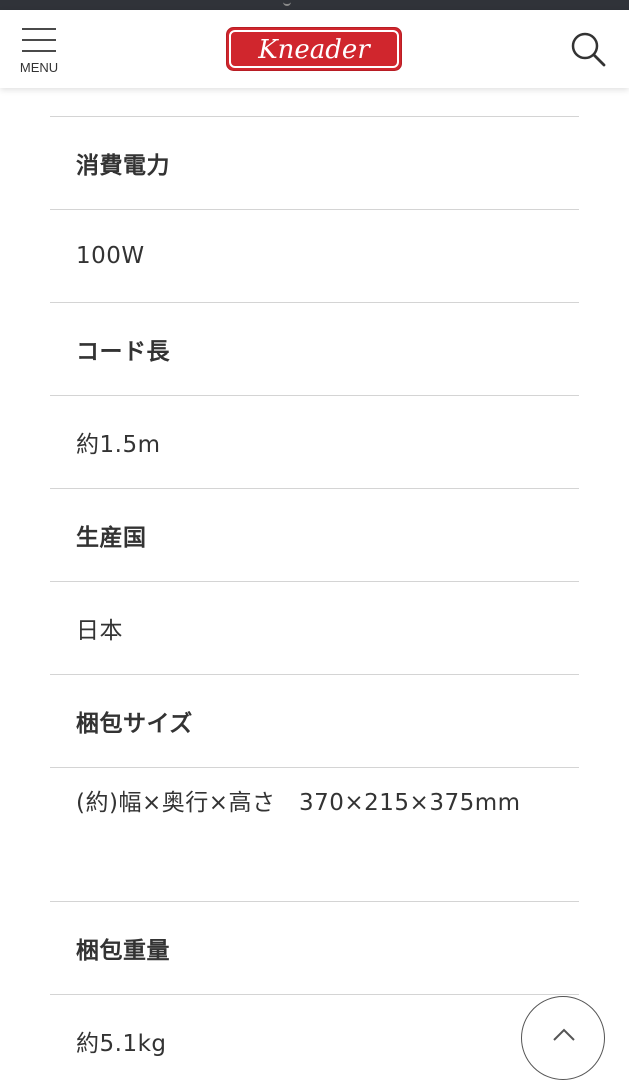  Describe the element at coordinates (314, 627) in the screenshot. I see `spec-value: 日本` at that location.